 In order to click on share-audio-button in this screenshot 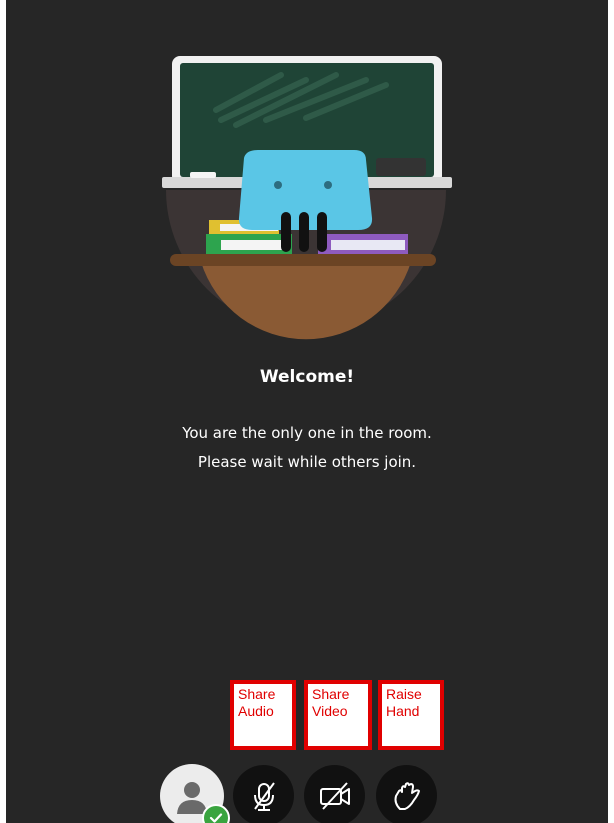, I will do `click(263, 794)`.